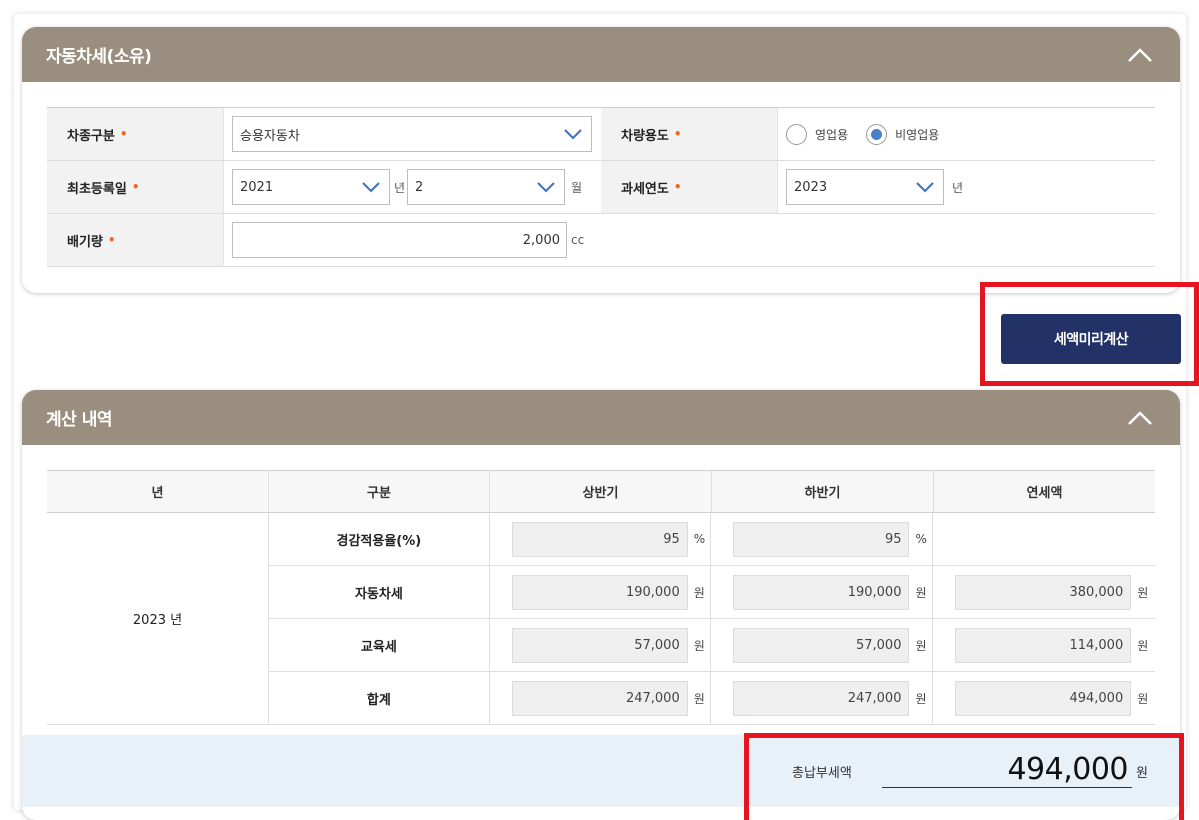  Describe the element at coordinates (379, 539) in the screenshot. I see `row-label: 경감적용율(%)` at that location.